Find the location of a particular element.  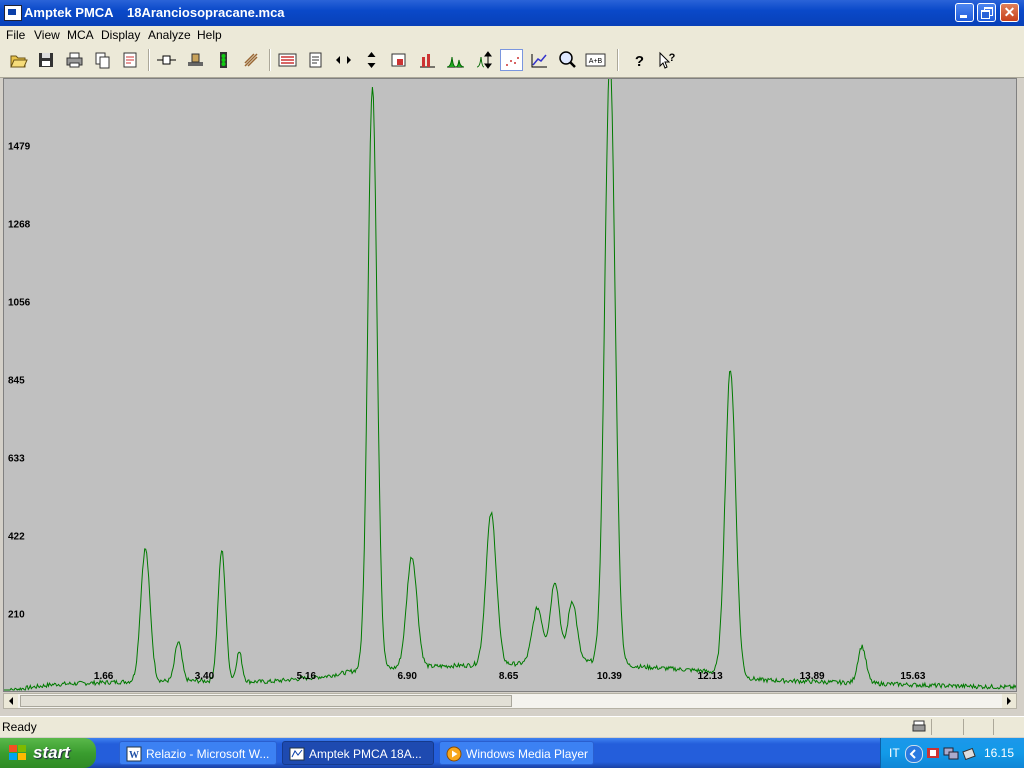

bar-display-icon is located at coordinates (427, 60).